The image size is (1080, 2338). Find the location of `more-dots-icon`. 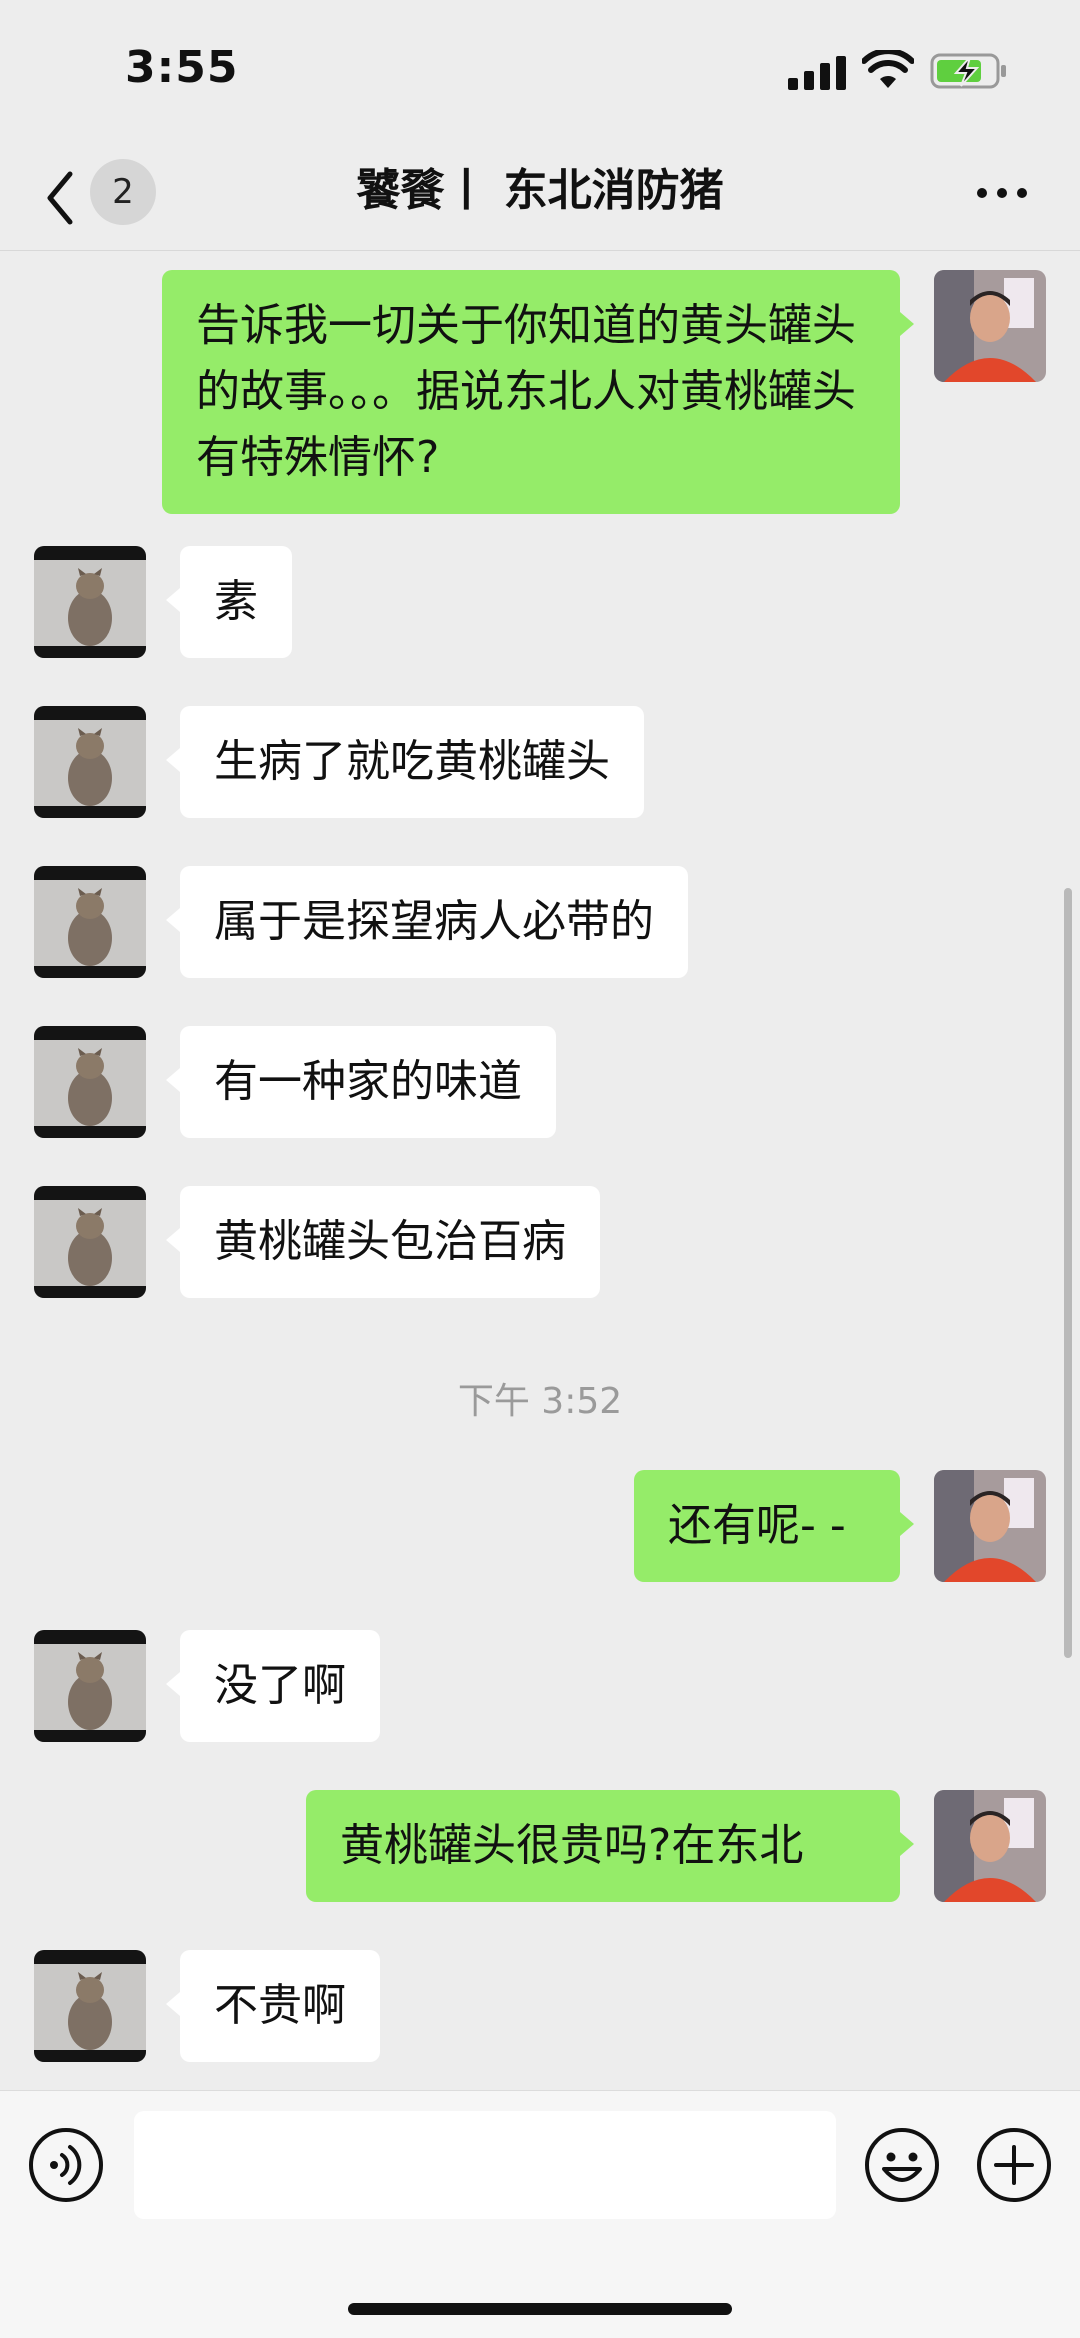

more-dots-icon is located at coordinates (1002, 193).